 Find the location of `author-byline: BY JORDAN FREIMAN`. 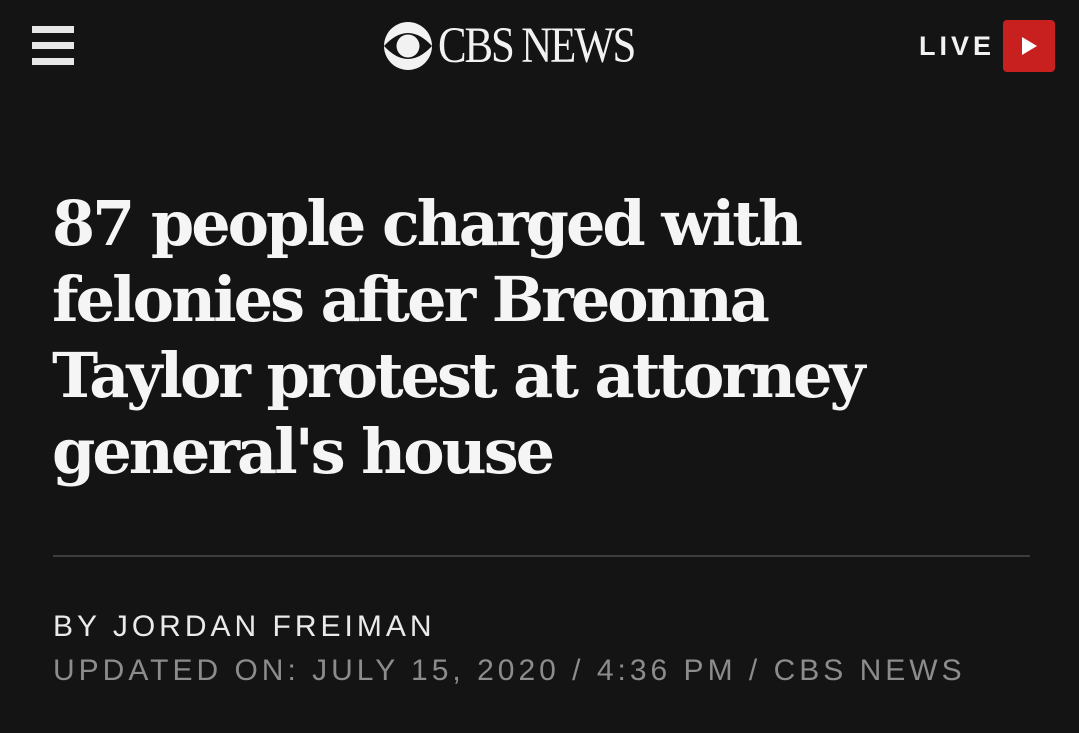

author-byline: BY JORDAN FREIMAN is located at coordinates (244, 626).